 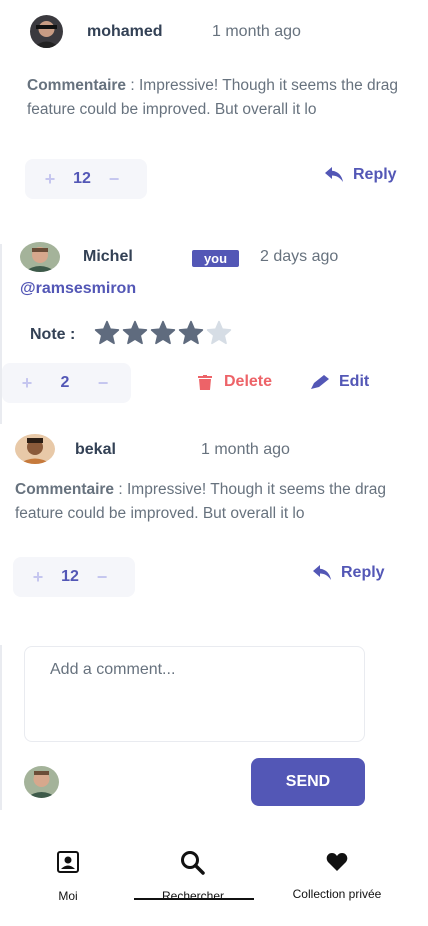 I want to click on send-button: SEND, so click(x=308, y=782).